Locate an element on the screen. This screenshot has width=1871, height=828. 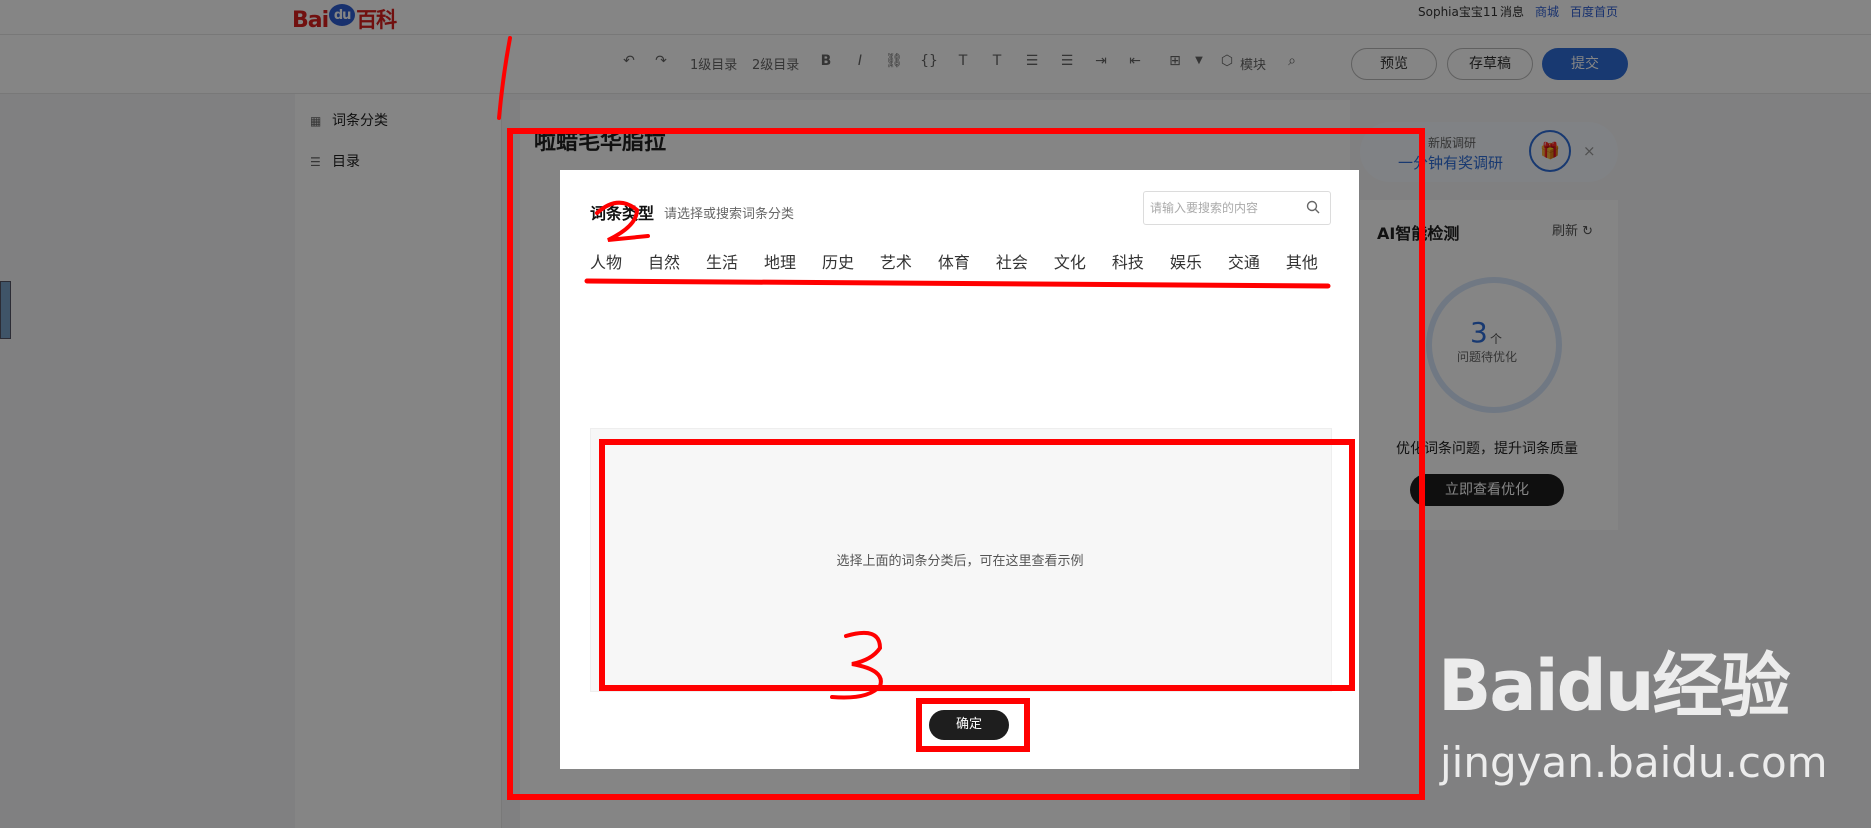
watermark-url: jingyan.baidu.com is located at coordinates (1634, 762).